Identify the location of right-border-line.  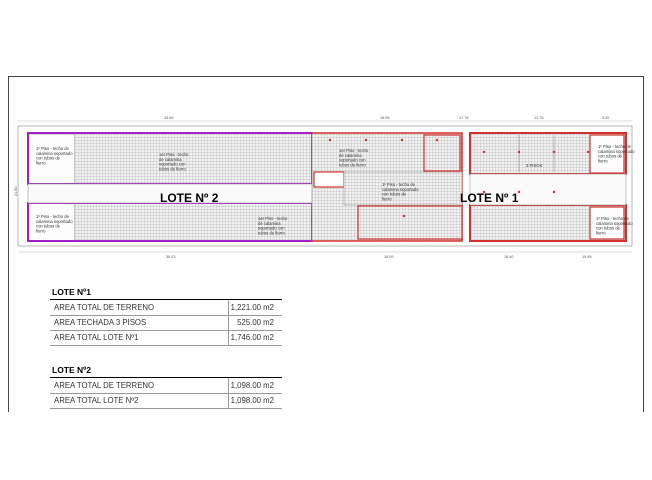
(643, 244).